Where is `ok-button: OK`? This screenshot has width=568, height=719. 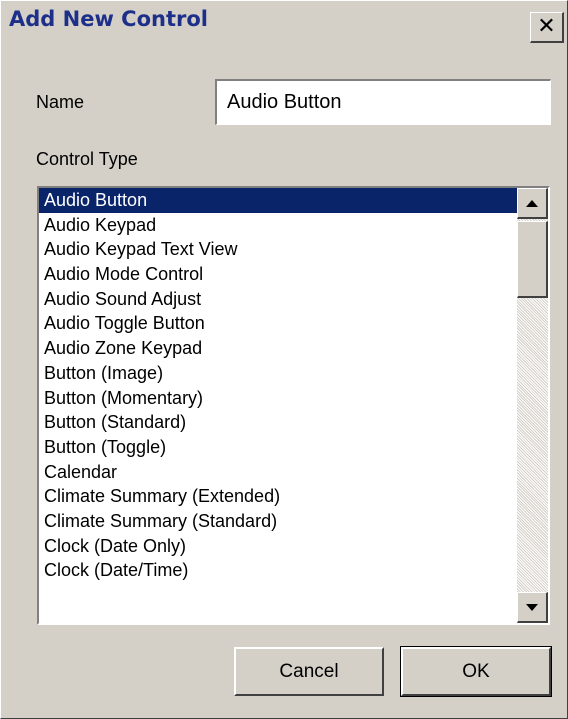
ok-button: OK is located at coordinates (476, 671).